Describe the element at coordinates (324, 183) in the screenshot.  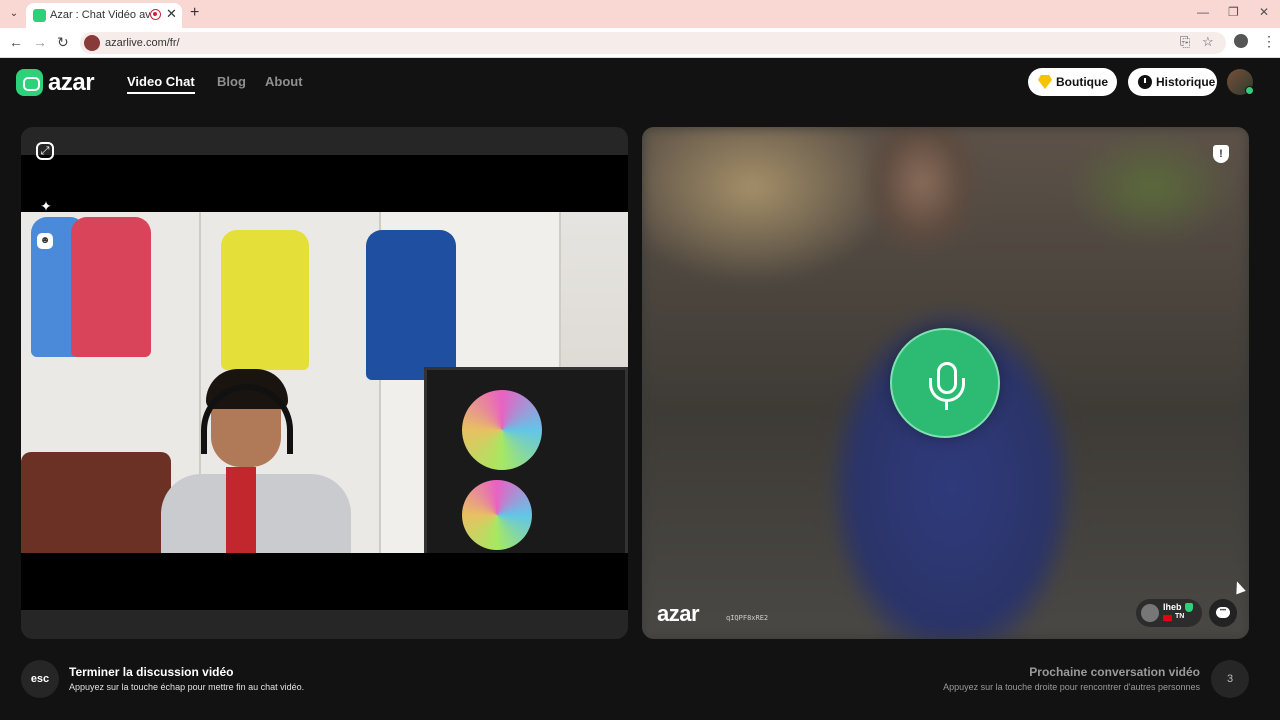
I see `letterbox-top` at that location.